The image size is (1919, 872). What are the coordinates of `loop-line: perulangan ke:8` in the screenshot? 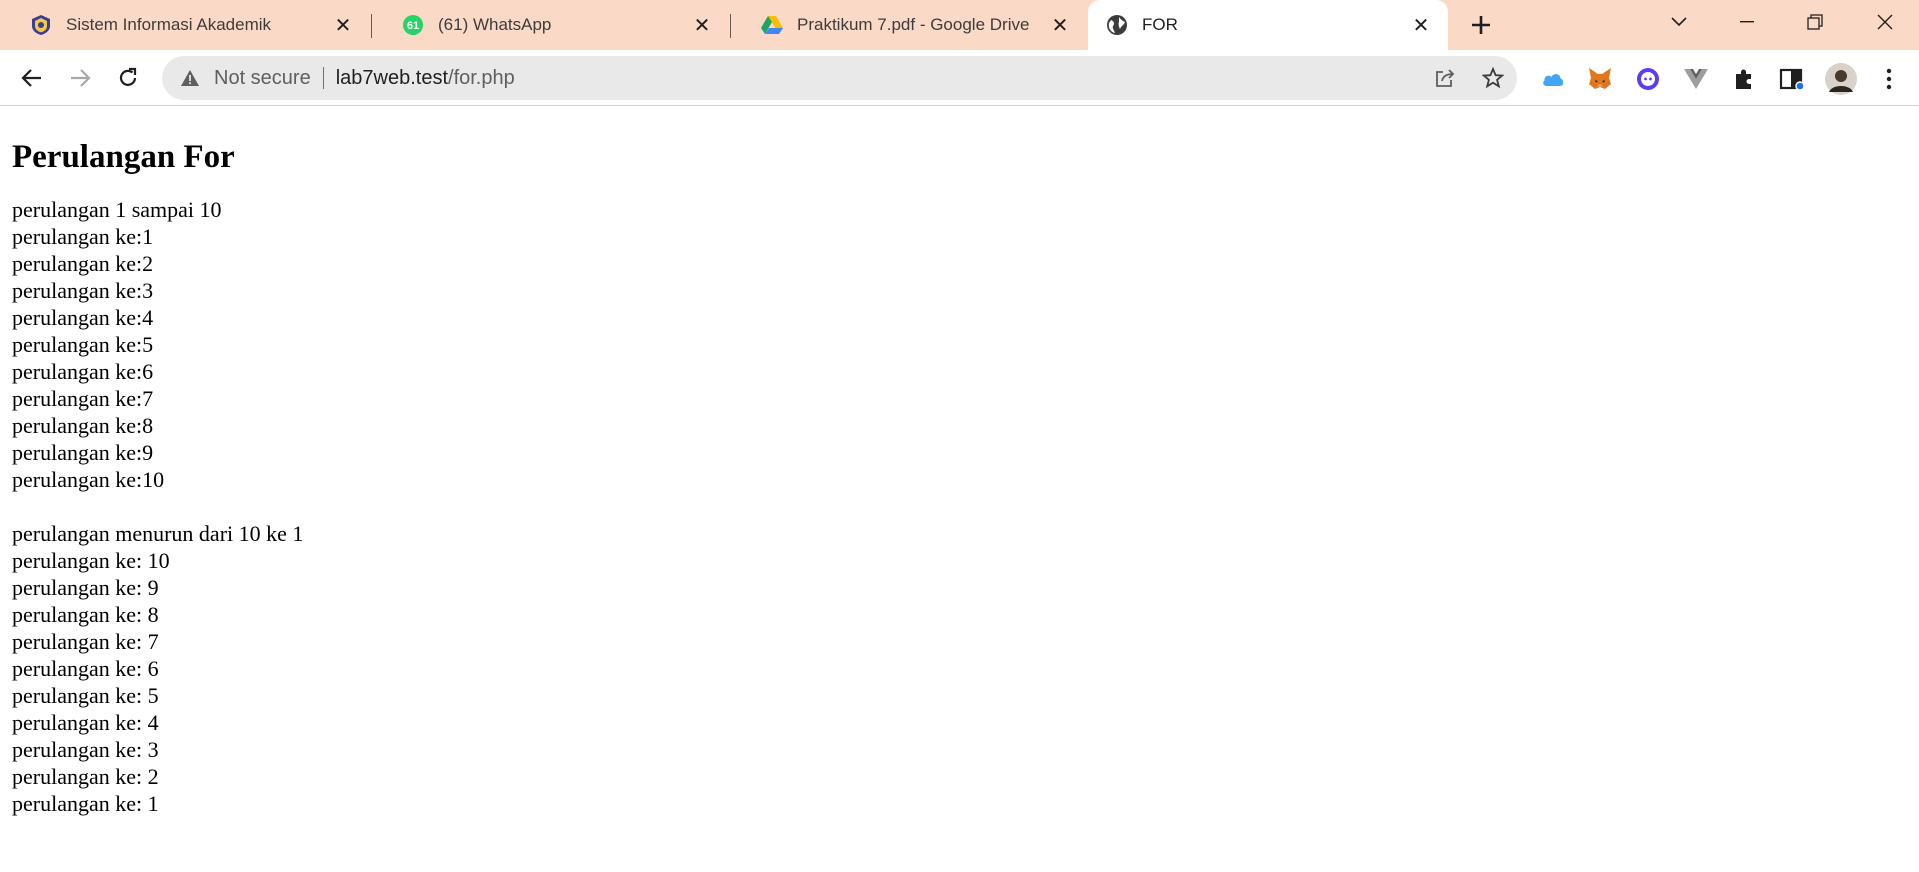 It's located at (83, 425).